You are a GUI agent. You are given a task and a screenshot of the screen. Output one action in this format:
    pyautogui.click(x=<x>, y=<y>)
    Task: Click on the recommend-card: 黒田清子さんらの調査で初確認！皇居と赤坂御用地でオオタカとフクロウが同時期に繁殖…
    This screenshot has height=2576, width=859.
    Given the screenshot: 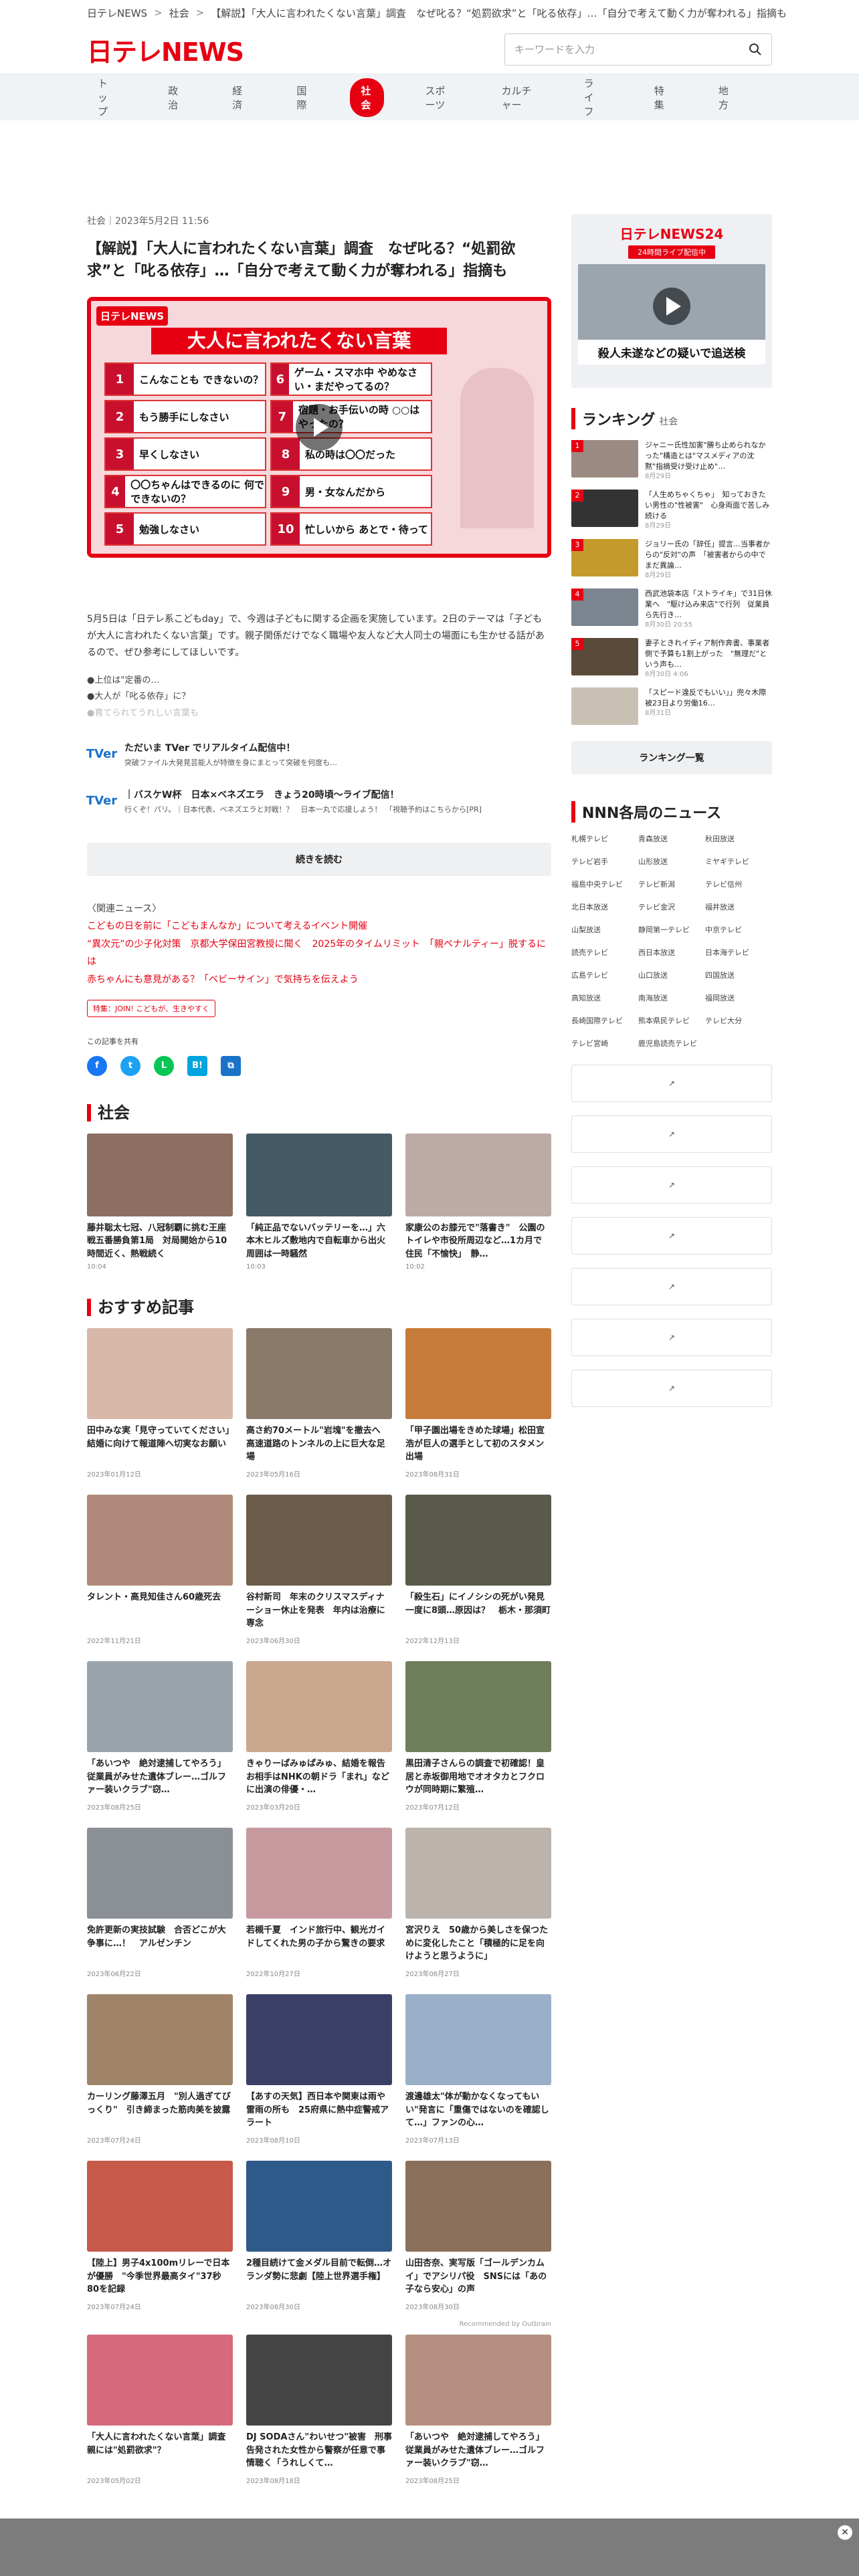 What is the action you would take?
    pyautogui.click(x=478, y=1736)
    